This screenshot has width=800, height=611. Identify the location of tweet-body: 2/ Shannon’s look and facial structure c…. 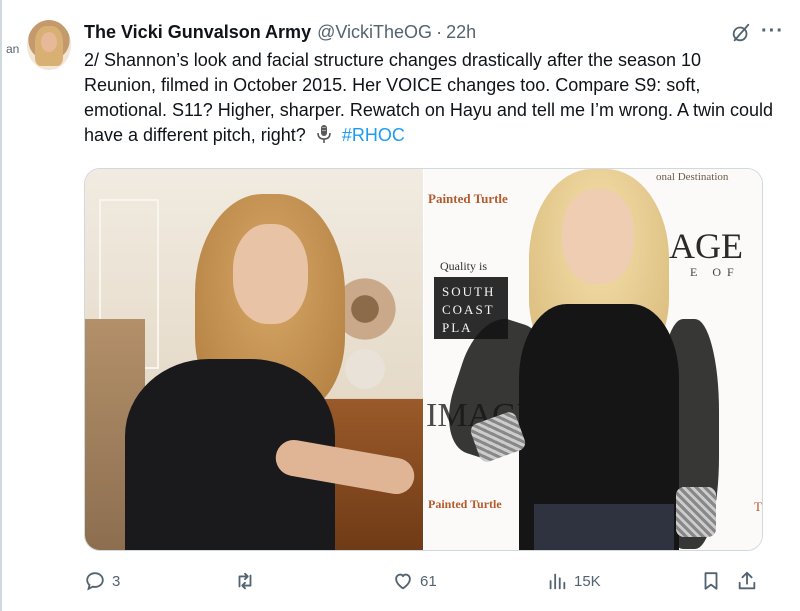
(429, 97).